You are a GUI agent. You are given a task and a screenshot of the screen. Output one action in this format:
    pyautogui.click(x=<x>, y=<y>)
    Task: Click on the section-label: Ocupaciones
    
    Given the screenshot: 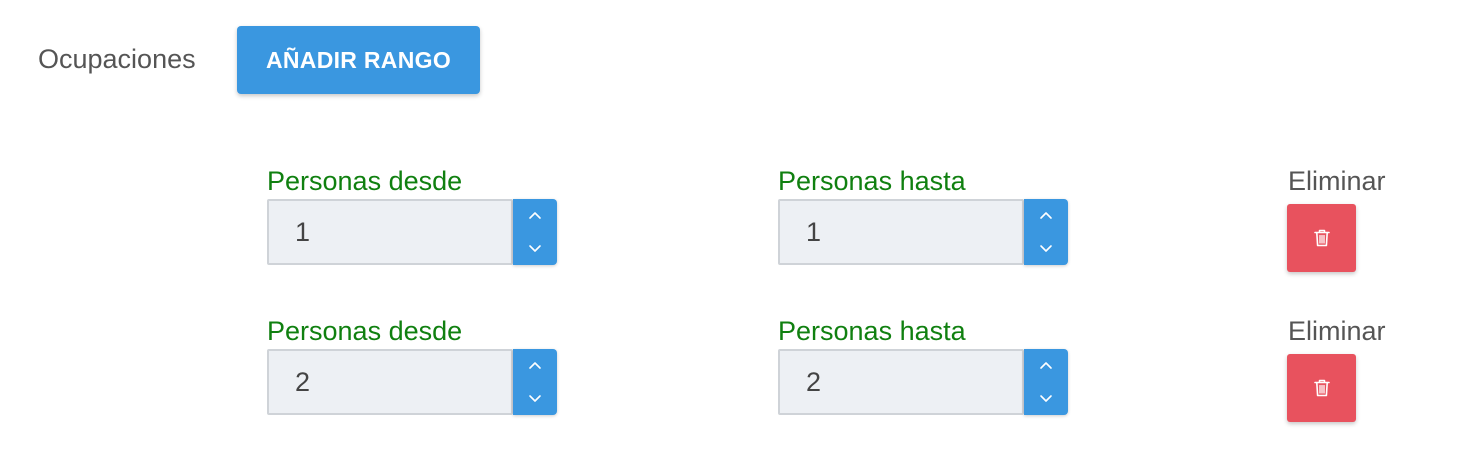 What is the action you would take?
    pyautogui.click(x=117, y=59)
    